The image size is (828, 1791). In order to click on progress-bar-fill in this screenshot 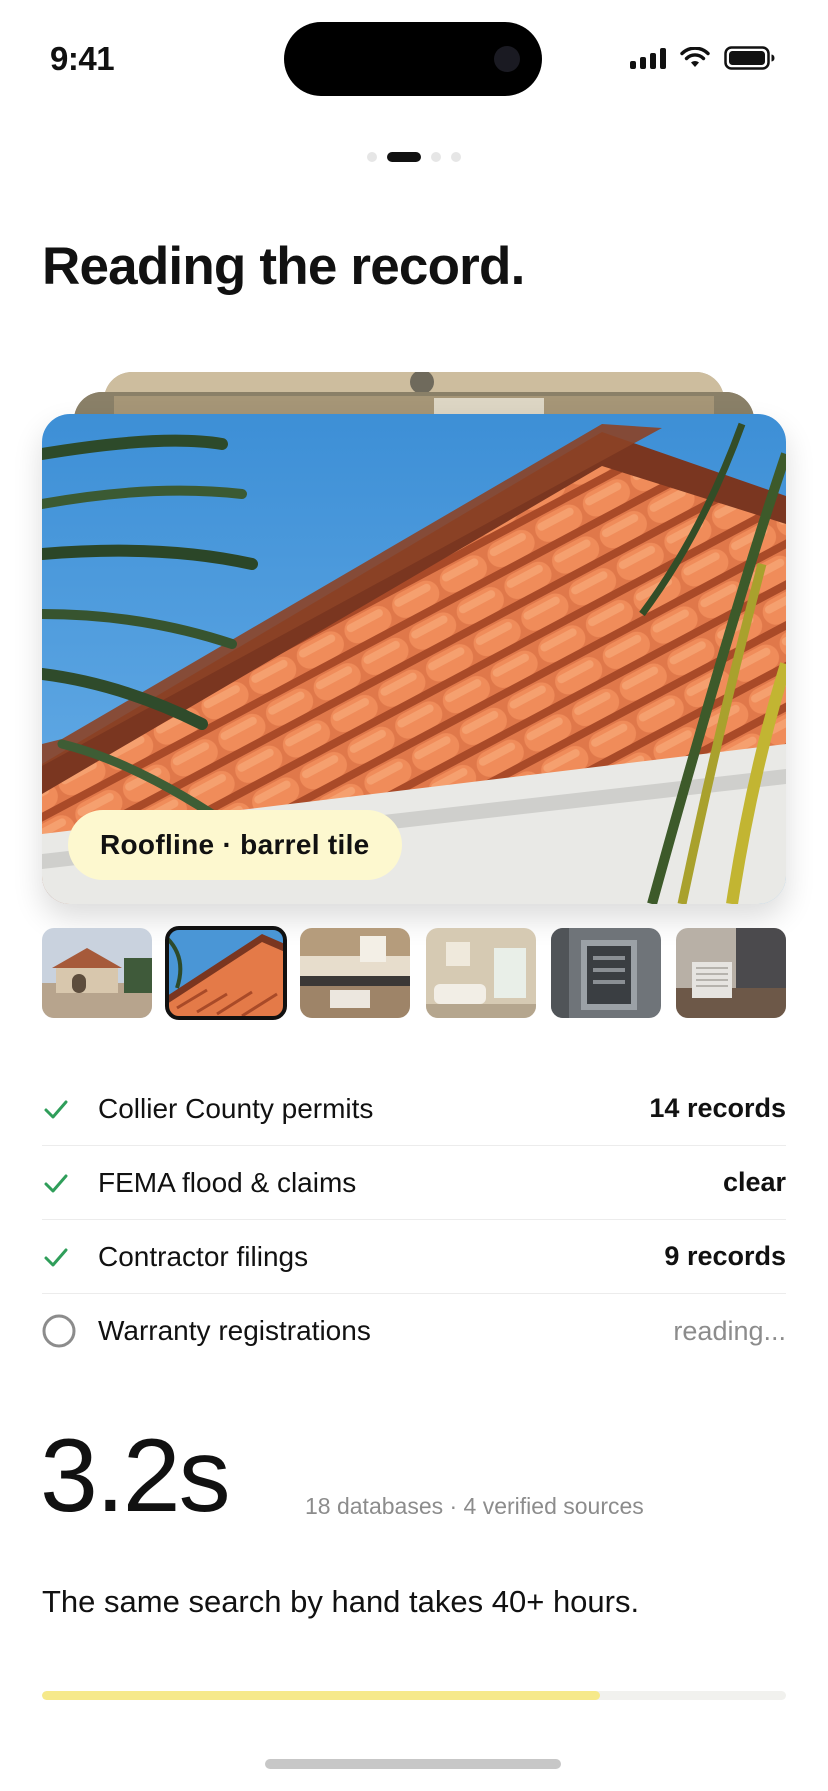, I will do `click(321, 1695)`.